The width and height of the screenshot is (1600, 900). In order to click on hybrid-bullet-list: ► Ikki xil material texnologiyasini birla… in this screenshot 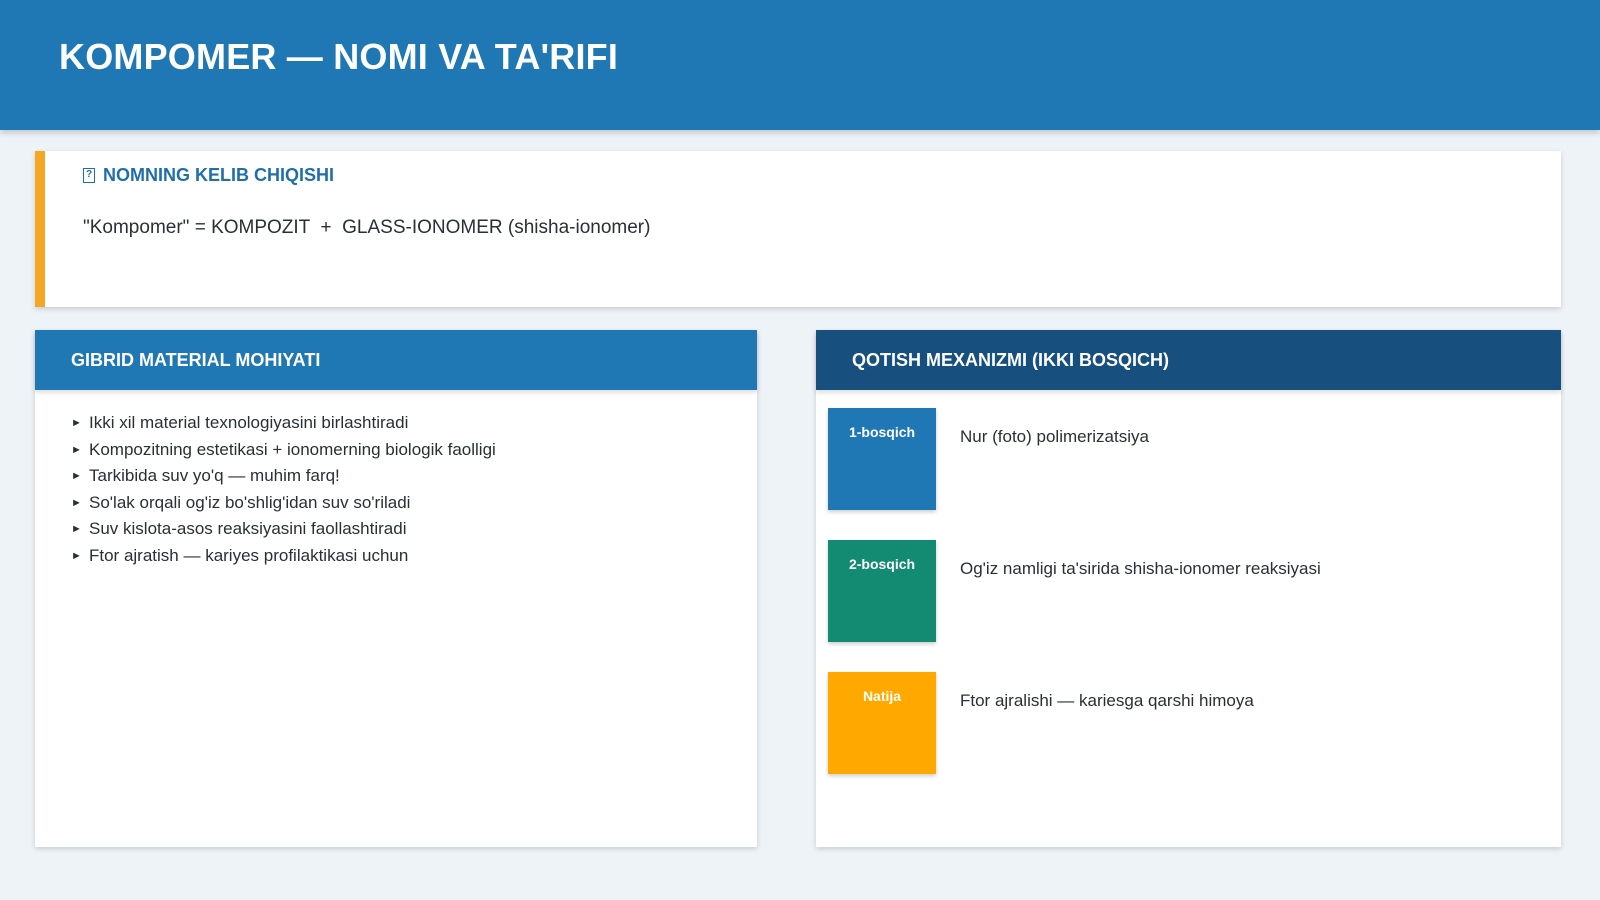, I will do `click(396, 479)`.